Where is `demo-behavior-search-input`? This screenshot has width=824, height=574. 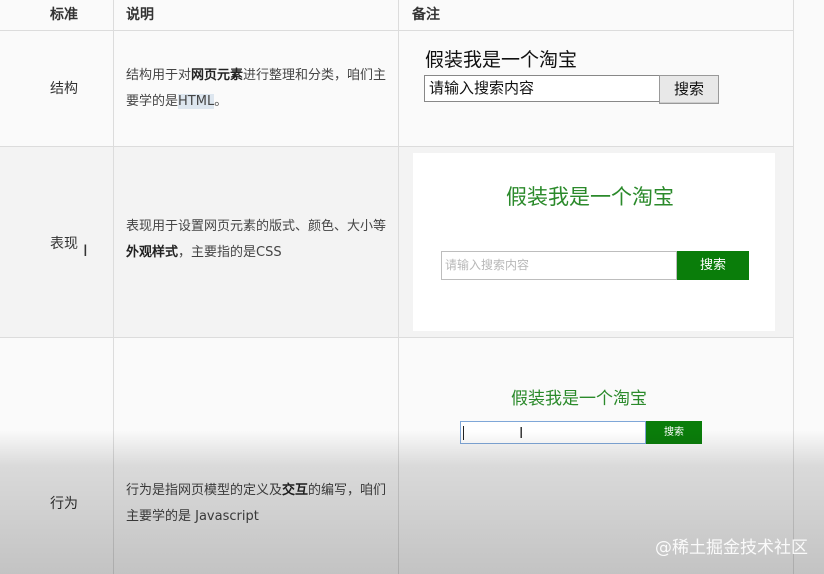
demo-behavior-search-input is located at coordinates (553, 432).